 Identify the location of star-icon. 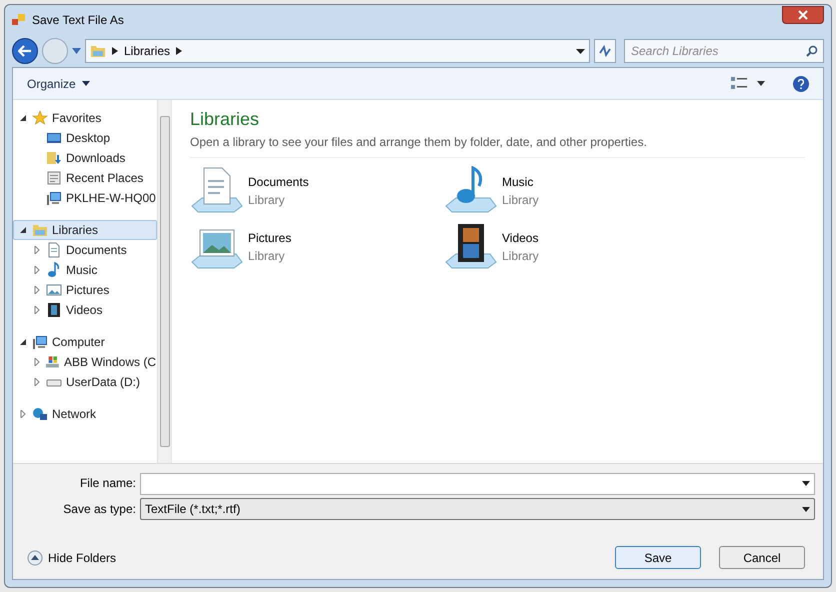
(40, 118).